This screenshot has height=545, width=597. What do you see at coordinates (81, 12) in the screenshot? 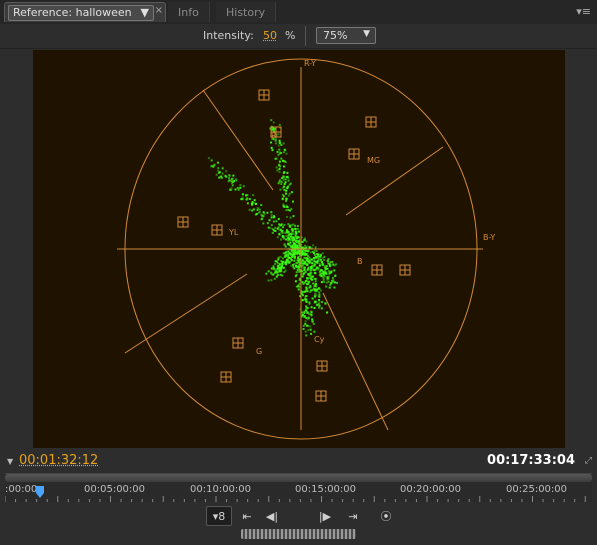
I see `reference-select: Reference: halloween ▼` at bounding box center [81, 12].